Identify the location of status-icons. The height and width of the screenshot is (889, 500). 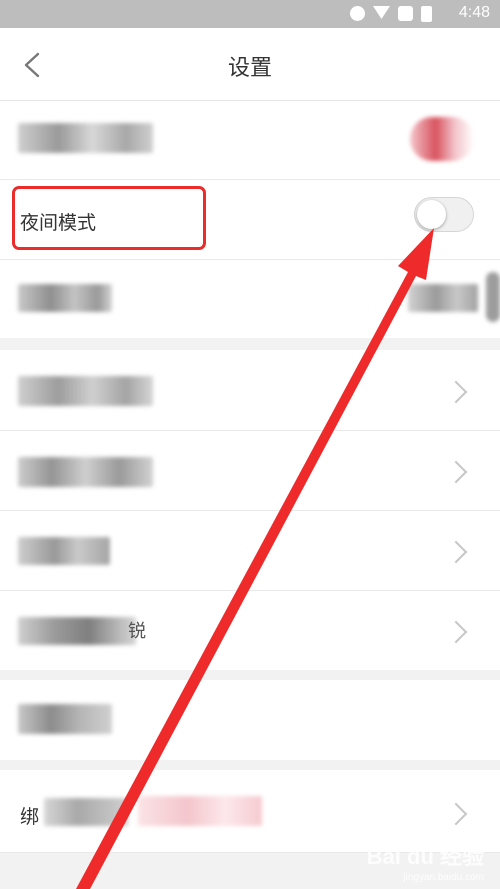
(391, 14).